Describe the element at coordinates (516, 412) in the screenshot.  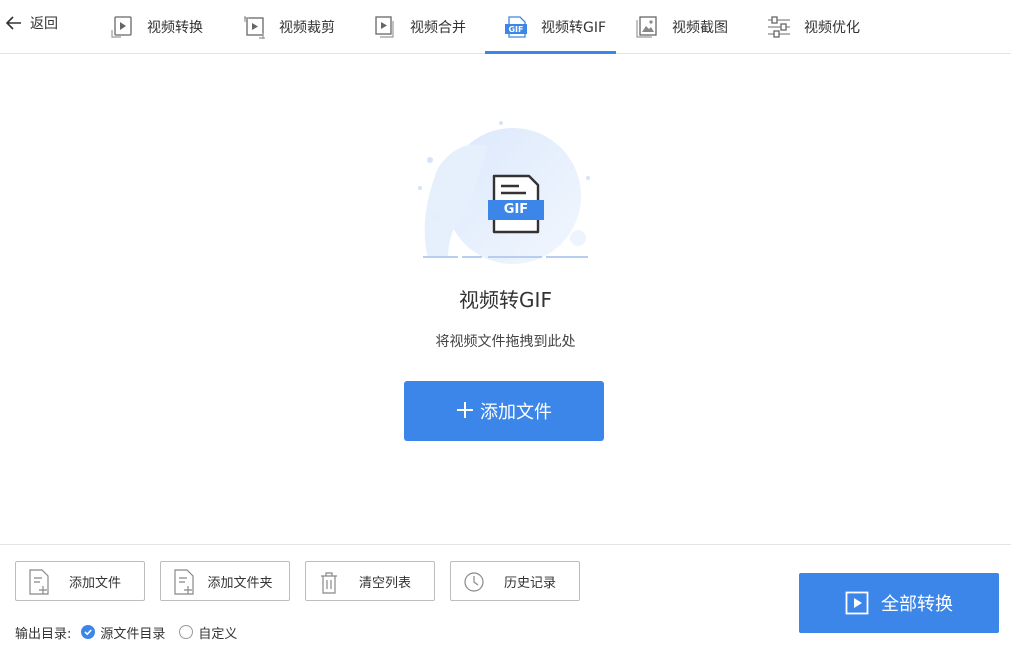
I see `add-file-main-label: 添加文件` at that location.